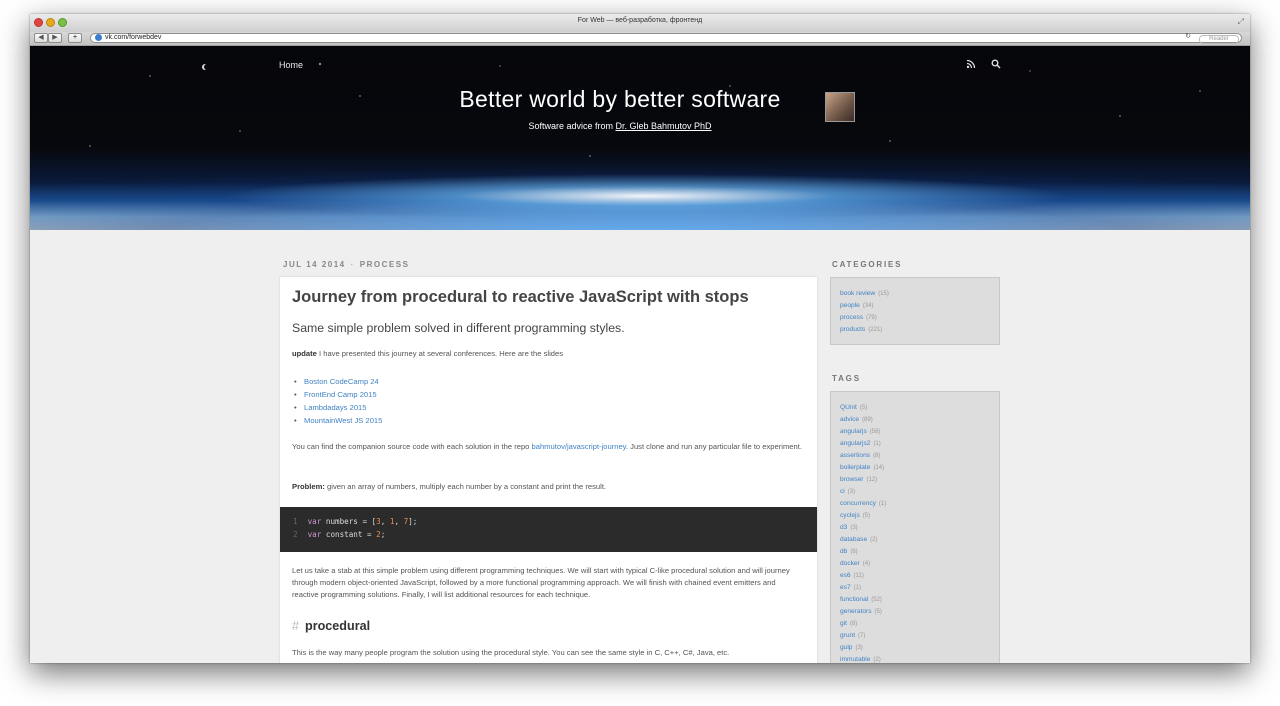 The height and width of the screenshot is (706, 1280). Describe the element at coordinates (856, 611) in the screenshot. I see `tag-link: generators` at that location.